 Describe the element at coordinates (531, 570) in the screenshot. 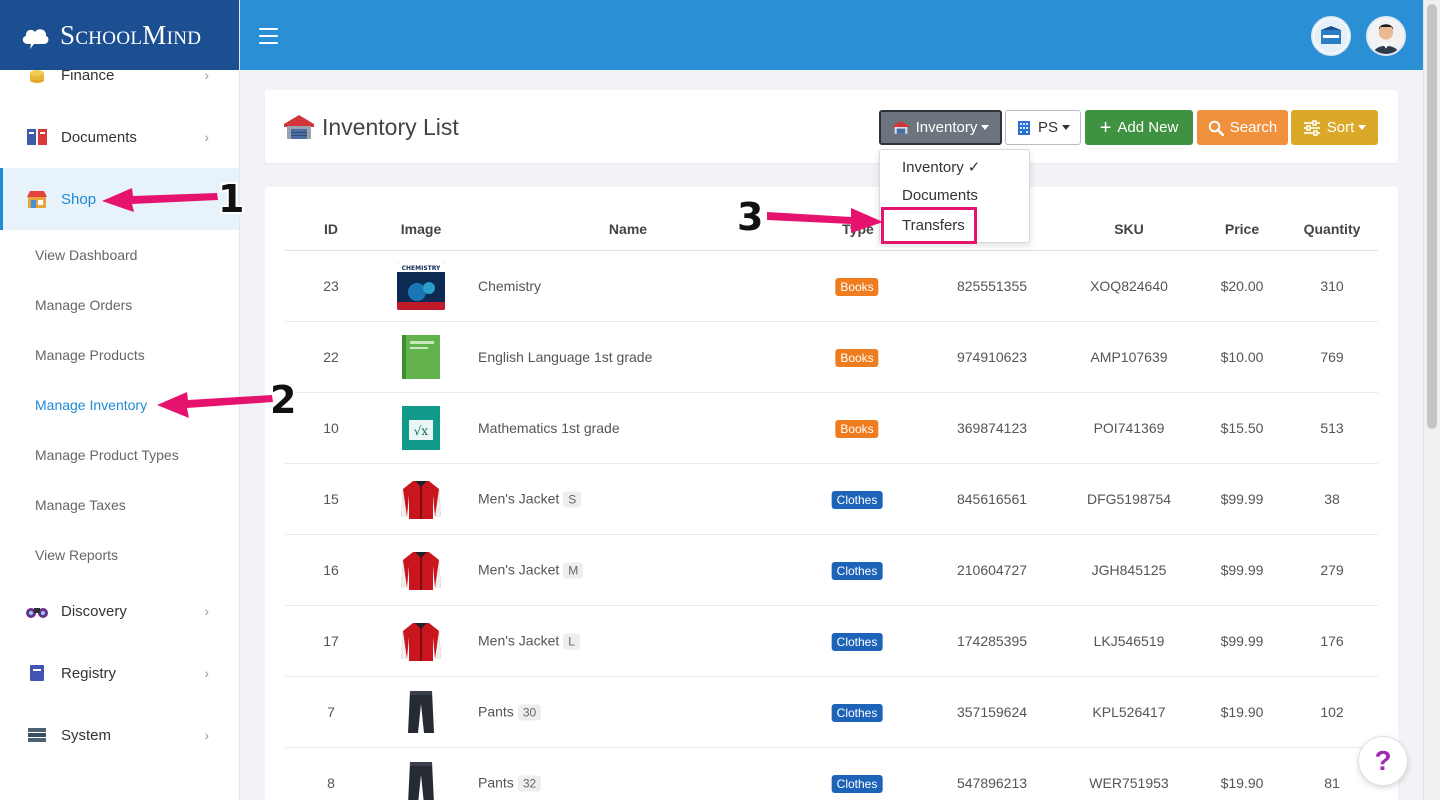

I see `cell-name: Men's Jacket M` at that location.